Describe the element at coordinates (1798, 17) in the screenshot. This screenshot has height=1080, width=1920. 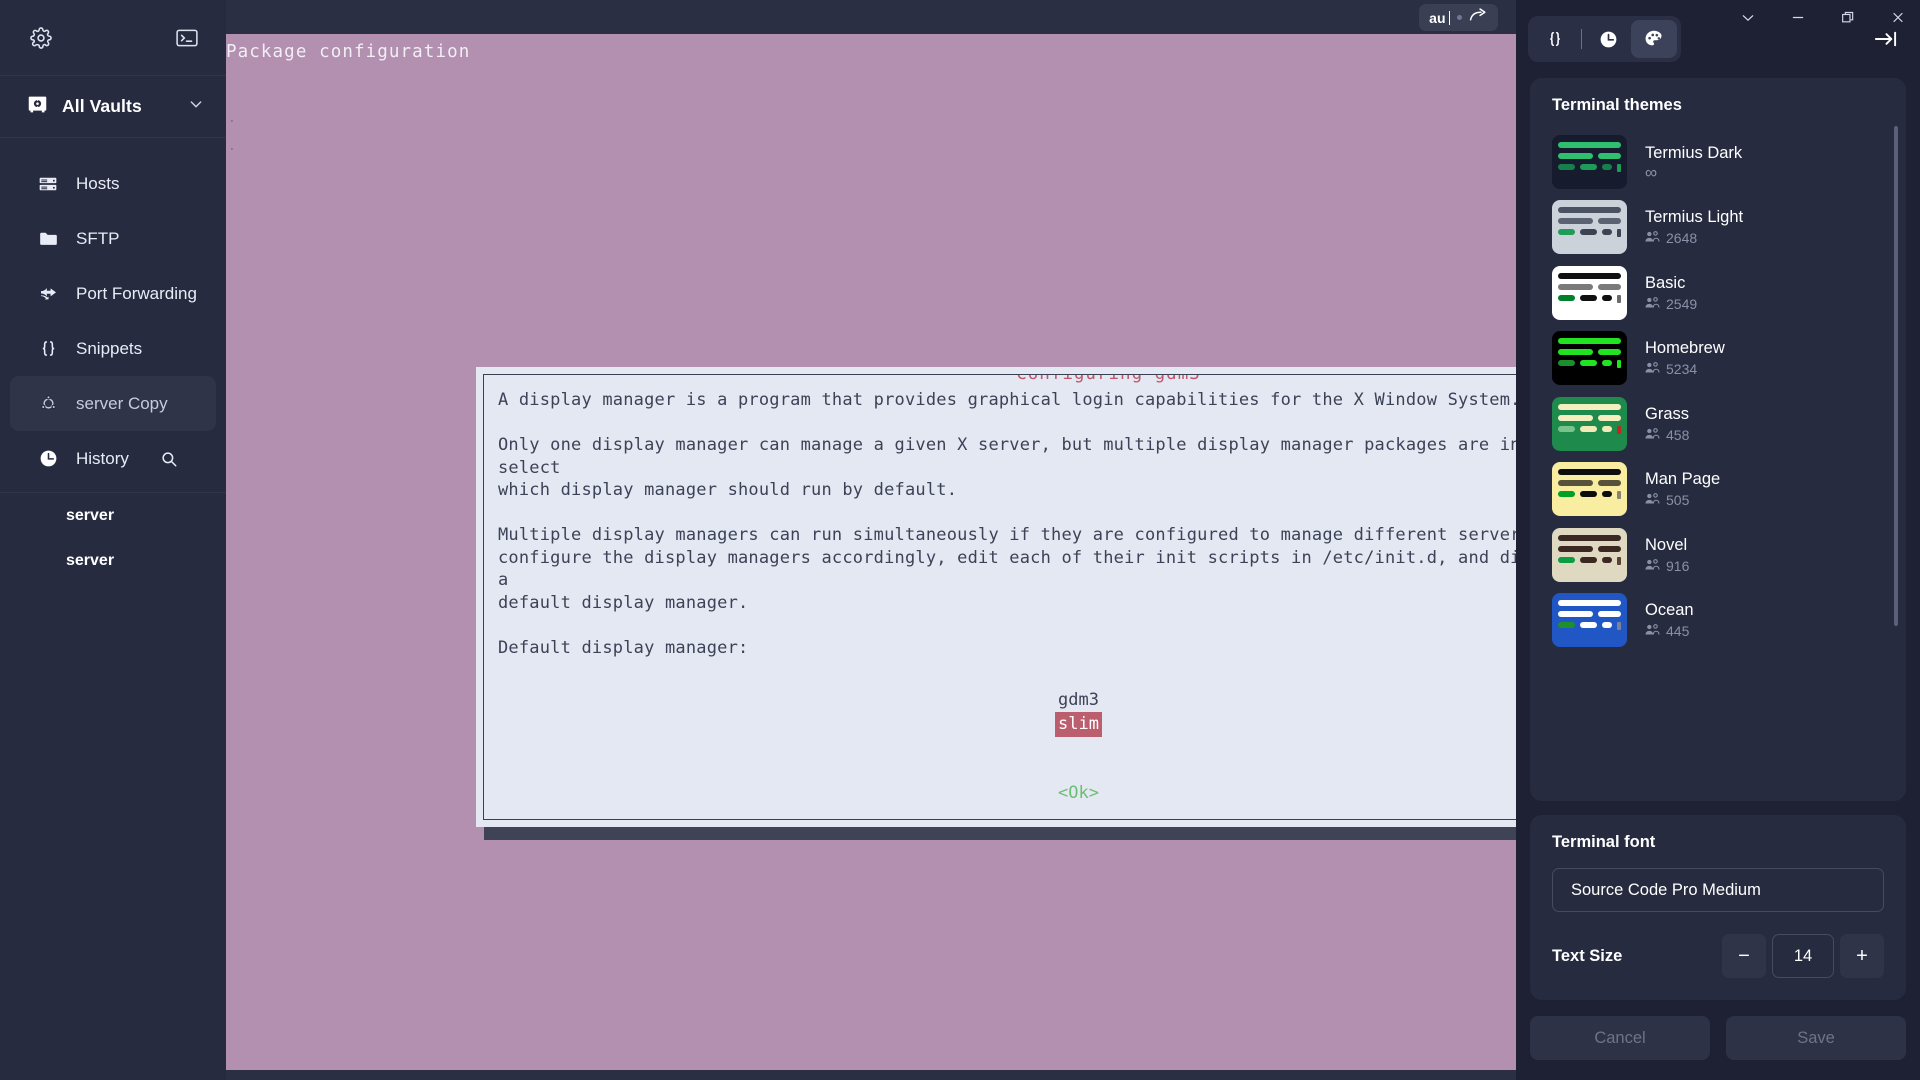
I see `minimize-icon` at that location.